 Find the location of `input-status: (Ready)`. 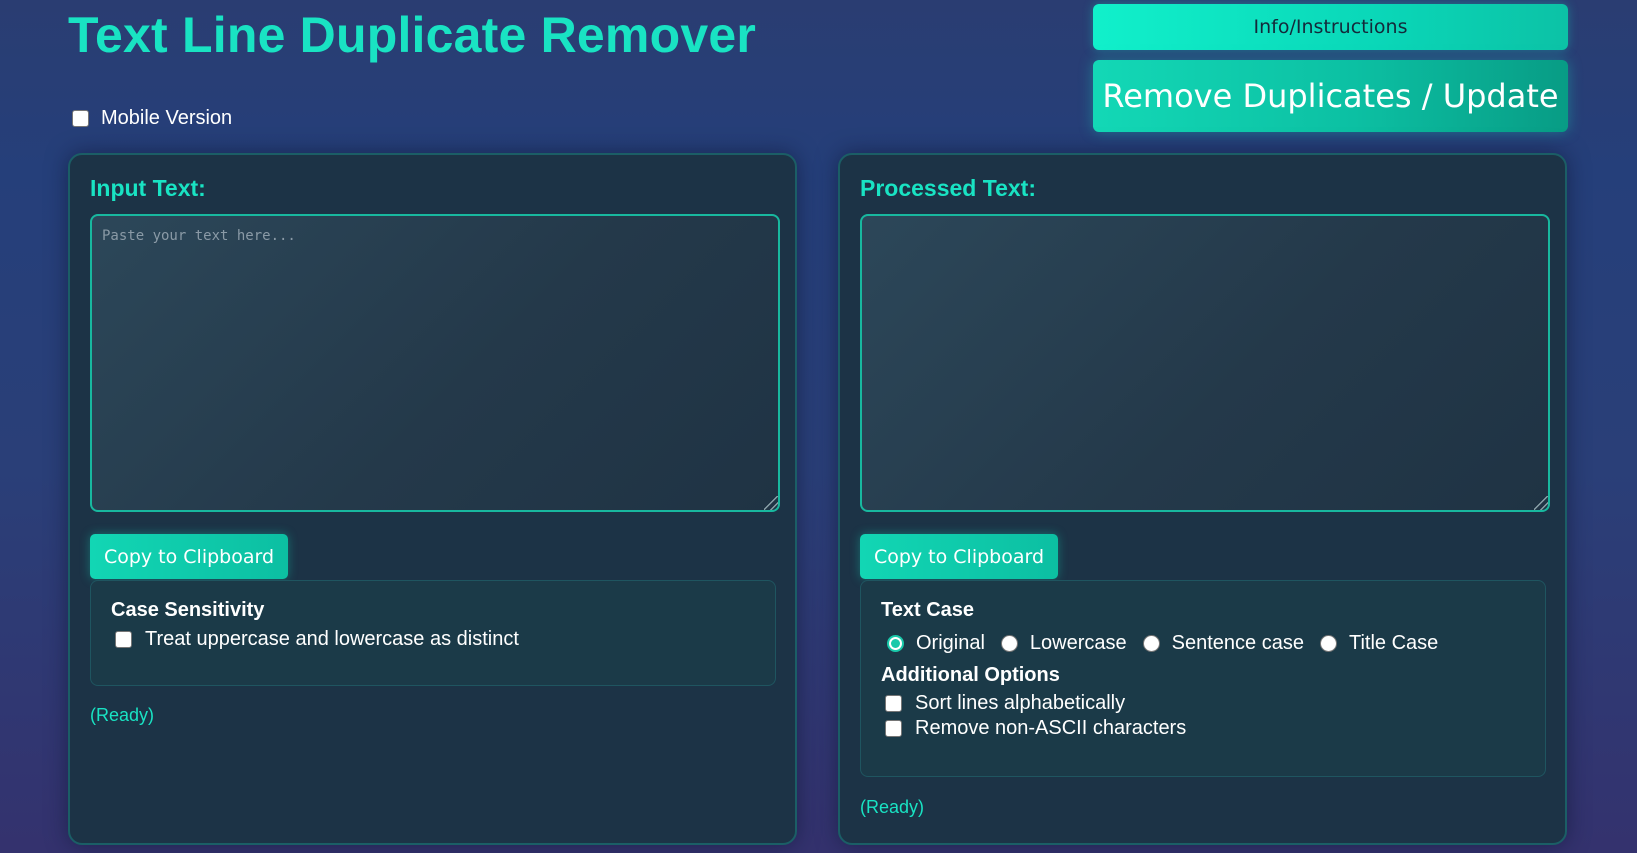

input-status: (Ready) is located at coordinates (122, 715).